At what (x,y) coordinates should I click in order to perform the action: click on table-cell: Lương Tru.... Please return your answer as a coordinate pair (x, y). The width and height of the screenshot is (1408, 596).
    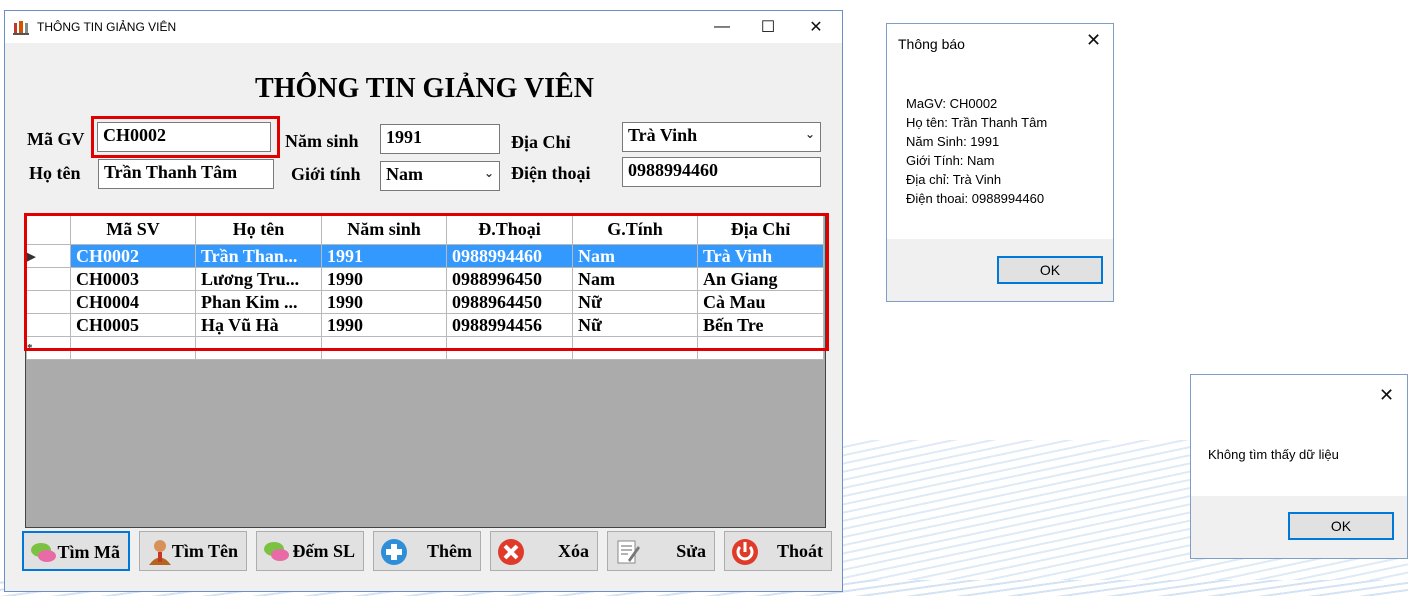
    Looking at the image, I should click on (258, 279).